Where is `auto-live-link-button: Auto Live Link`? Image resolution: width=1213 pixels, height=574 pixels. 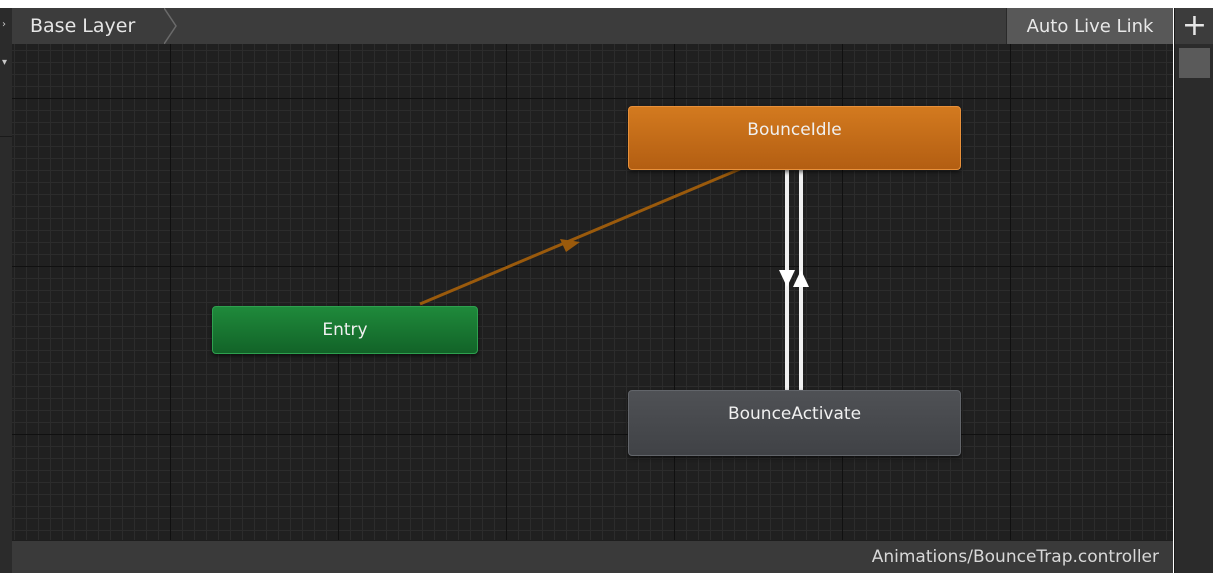
auto-live-link-button: Auto Live Link is located at coordinates (1089, 26).